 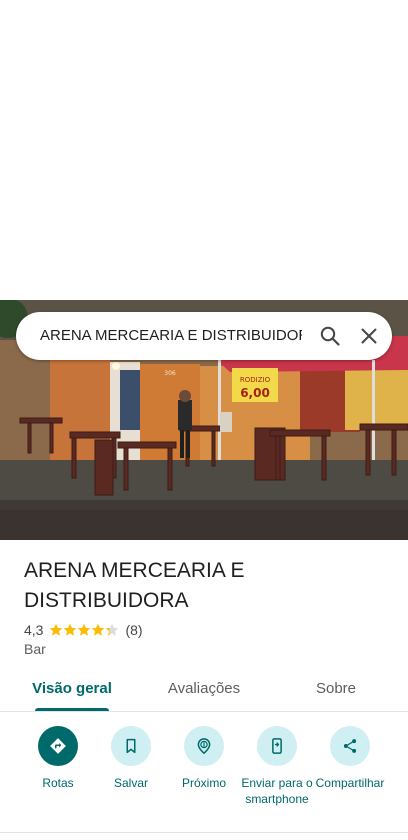 I want to click on save-label: Salvar, so click(x=130, y=783).